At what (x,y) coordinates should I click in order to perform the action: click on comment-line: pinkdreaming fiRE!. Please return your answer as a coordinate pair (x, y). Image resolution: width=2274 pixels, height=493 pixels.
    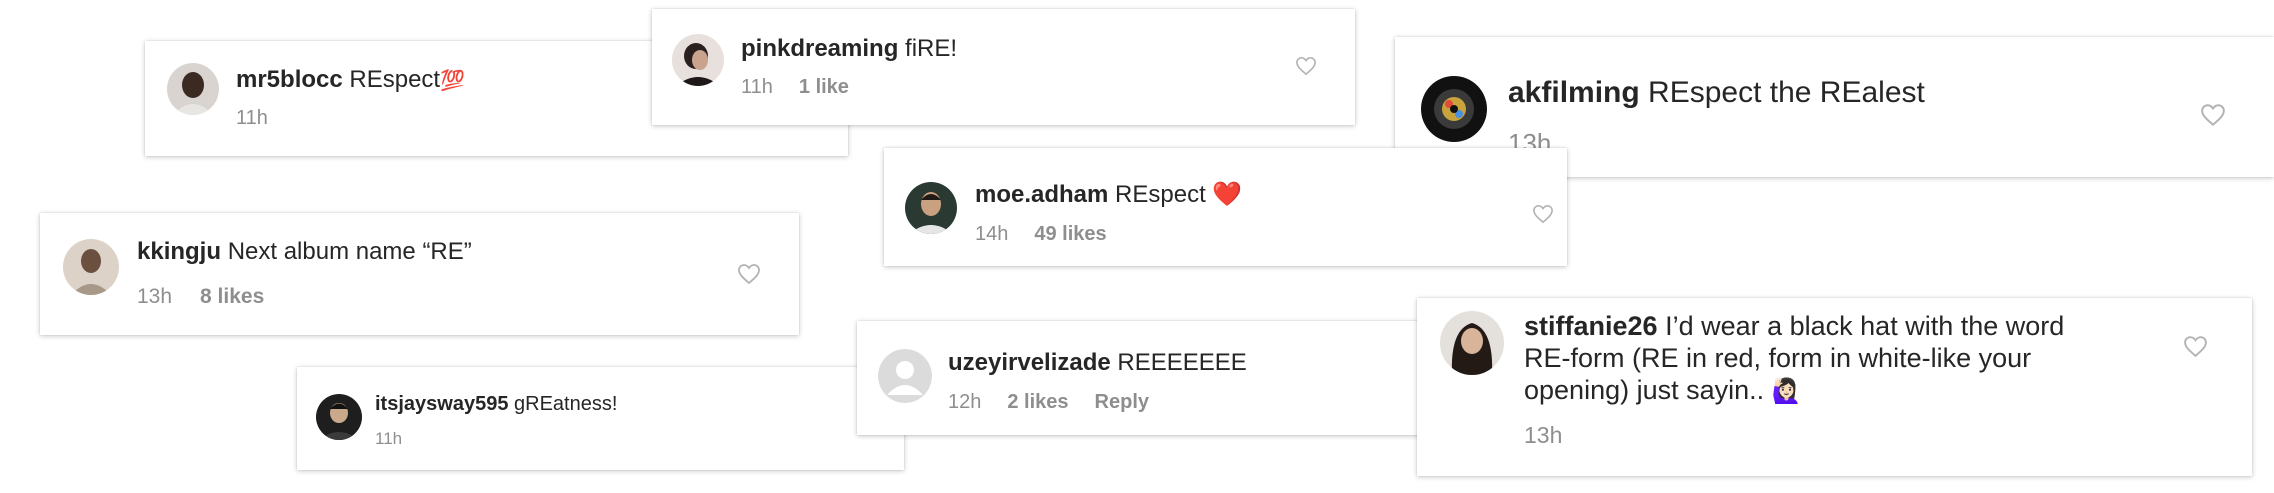
    Looking at the image, I should click on (849, 49).